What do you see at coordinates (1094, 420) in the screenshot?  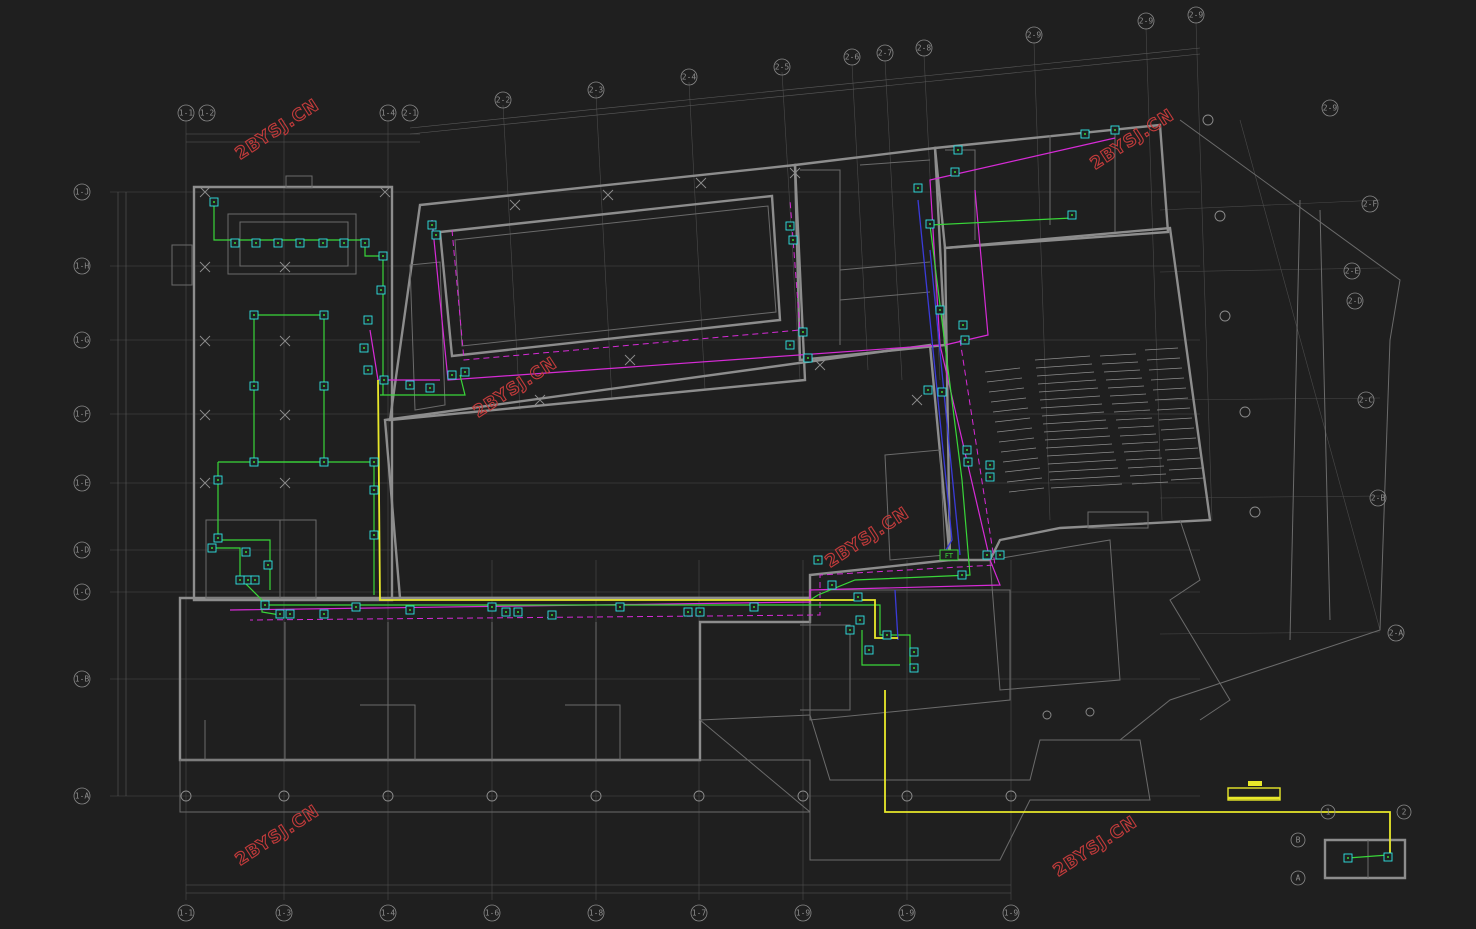 I see `auditorium-seating` at bounding box center [1094, 420].